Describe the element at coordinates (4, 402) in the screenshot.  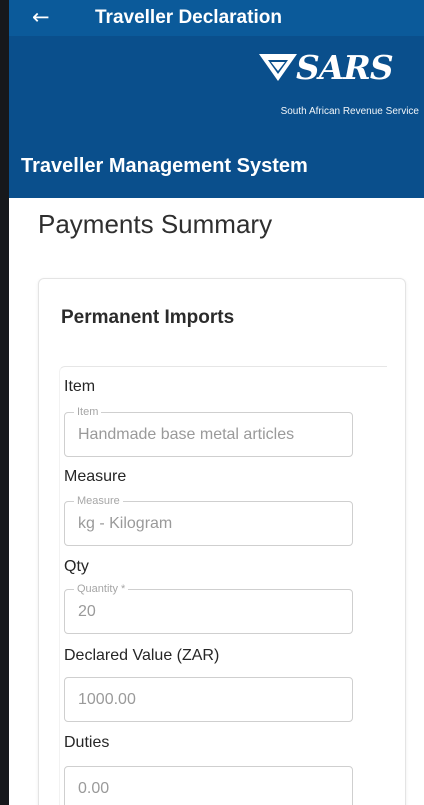
I see `device-frame-edge` at that location.